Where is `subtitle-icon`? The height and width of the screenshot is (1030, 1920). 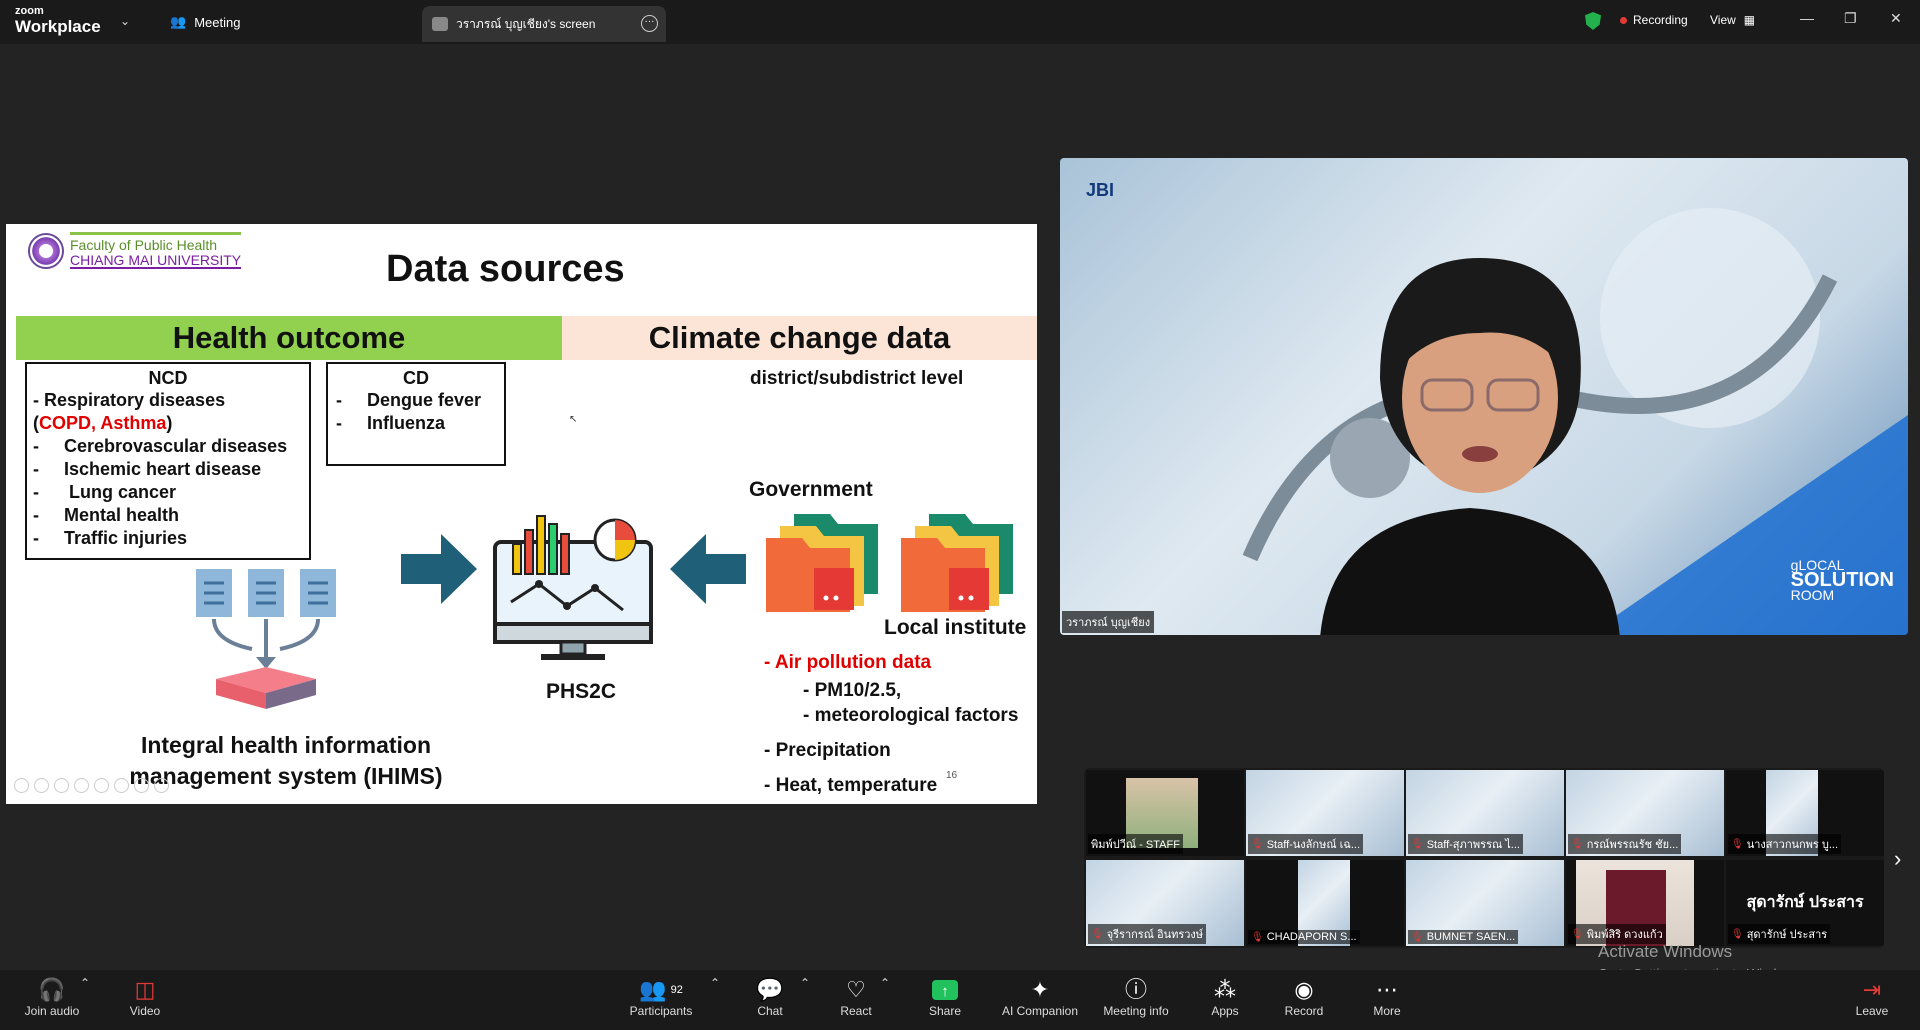 subtitle-icon is located at coordinates (141, 785).